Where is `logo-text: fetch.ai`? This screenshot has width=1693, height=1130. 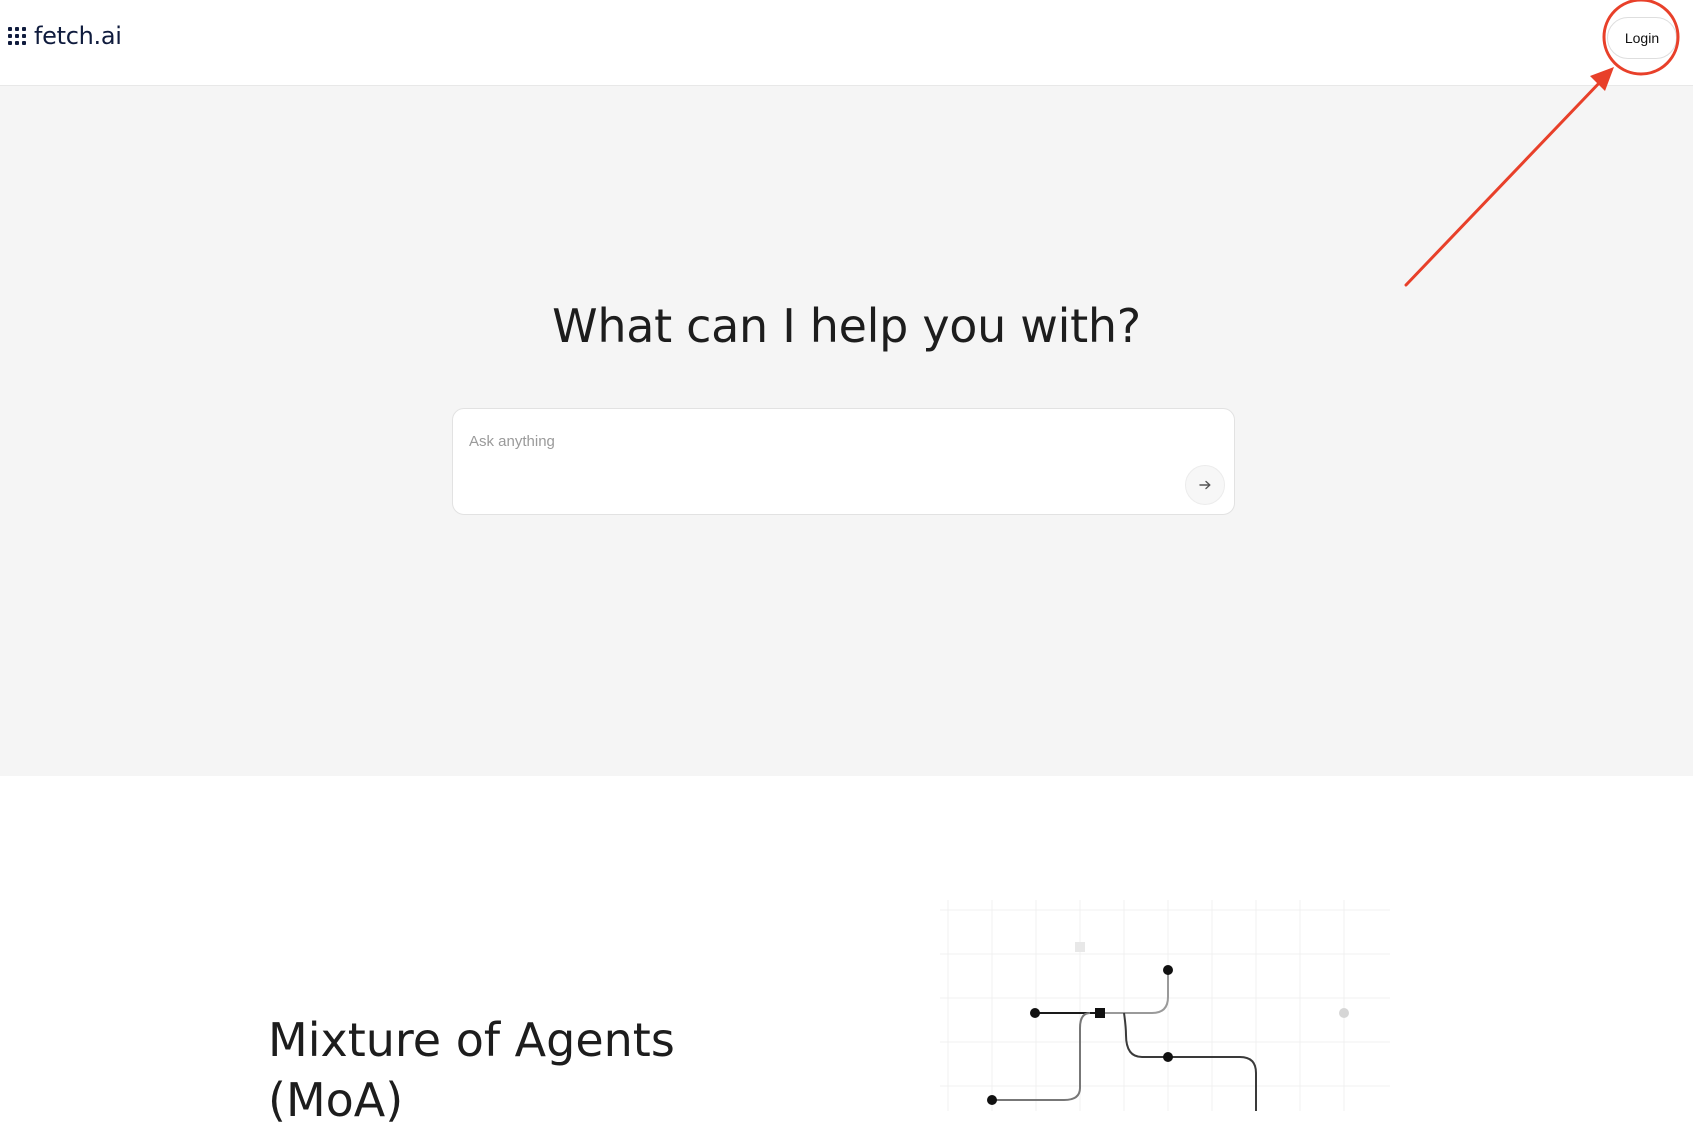 logo-text: fetch.ai is located at coordinates (78, 36).